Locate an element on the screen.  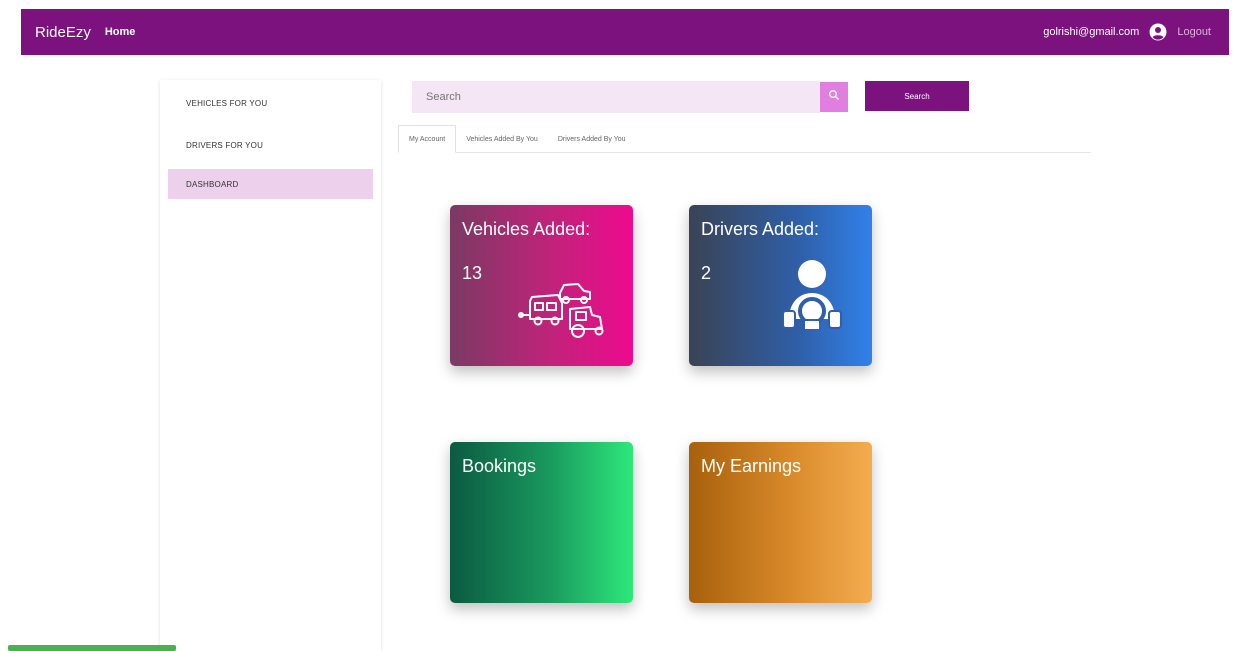
vehicles-icon is located at coordinates (563, 308).